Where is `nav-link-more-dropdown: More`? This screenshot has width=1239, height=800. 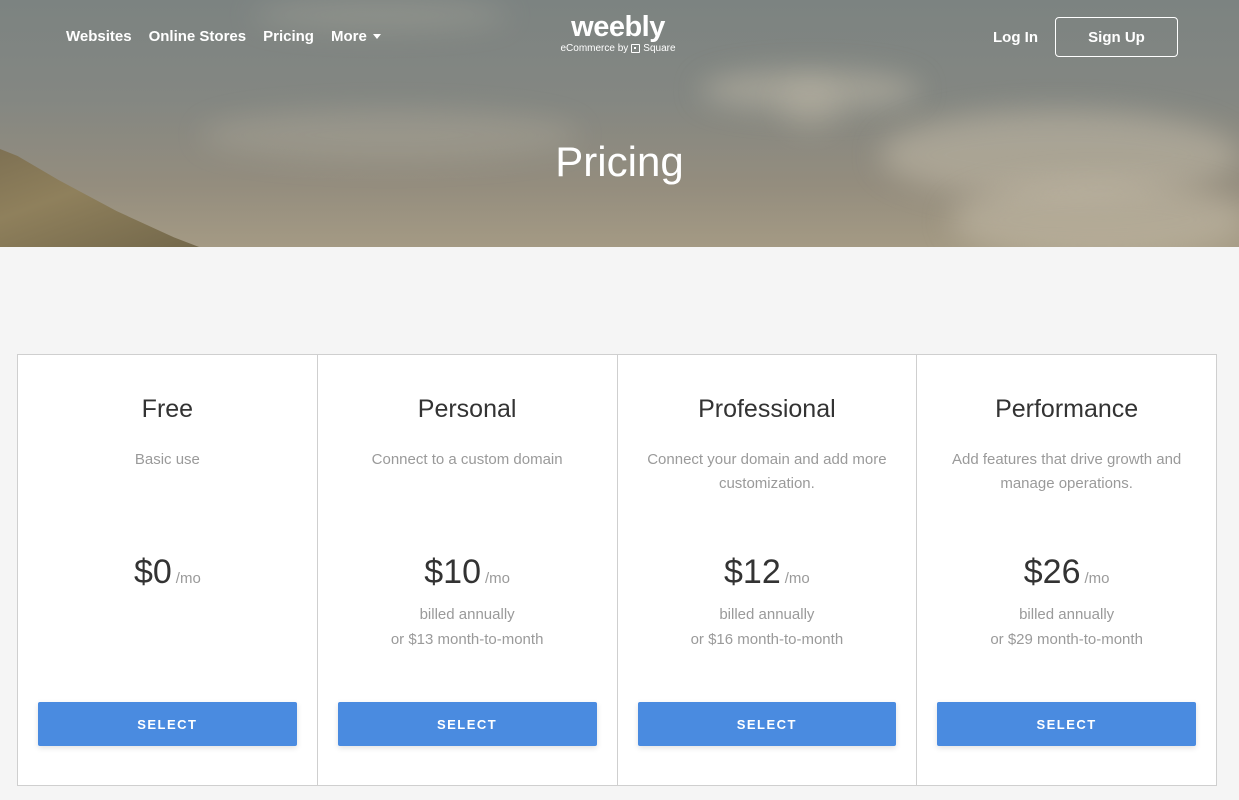 nav-link-more-dropdown: More is located at coordinates (356, 36).